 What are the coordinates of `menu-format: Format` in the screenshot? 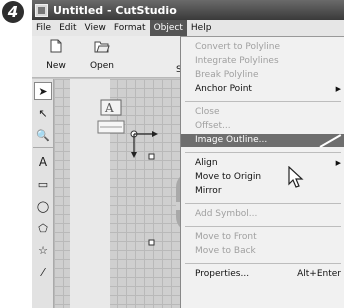 It's located at (130, 28).